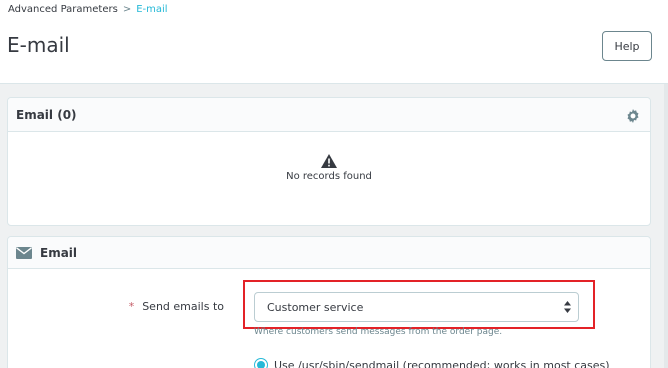  Describe the element at coordinates (24, 252) in the screenshot. I see `envelope-icon` at that location.